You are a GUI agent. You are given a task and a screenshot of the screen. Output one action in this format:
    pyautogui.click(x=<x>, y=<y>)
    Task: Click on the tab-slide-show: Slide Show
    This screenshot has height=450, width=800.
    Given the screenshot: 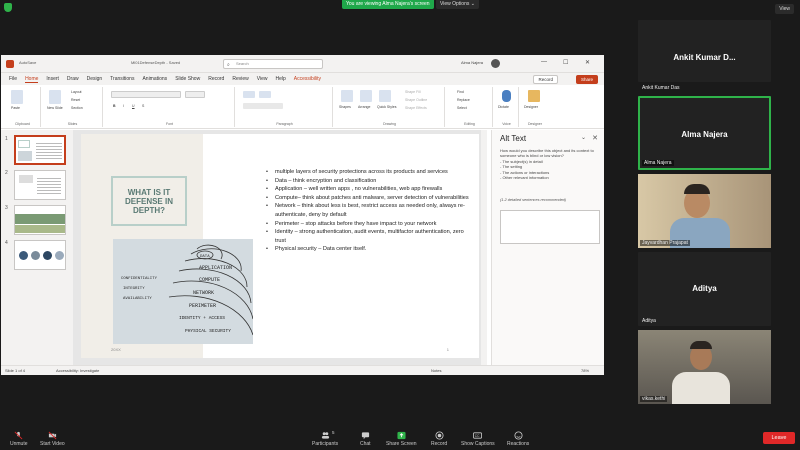 What is the action you would take?
    pyautogui.click(x=187, y=79)
    